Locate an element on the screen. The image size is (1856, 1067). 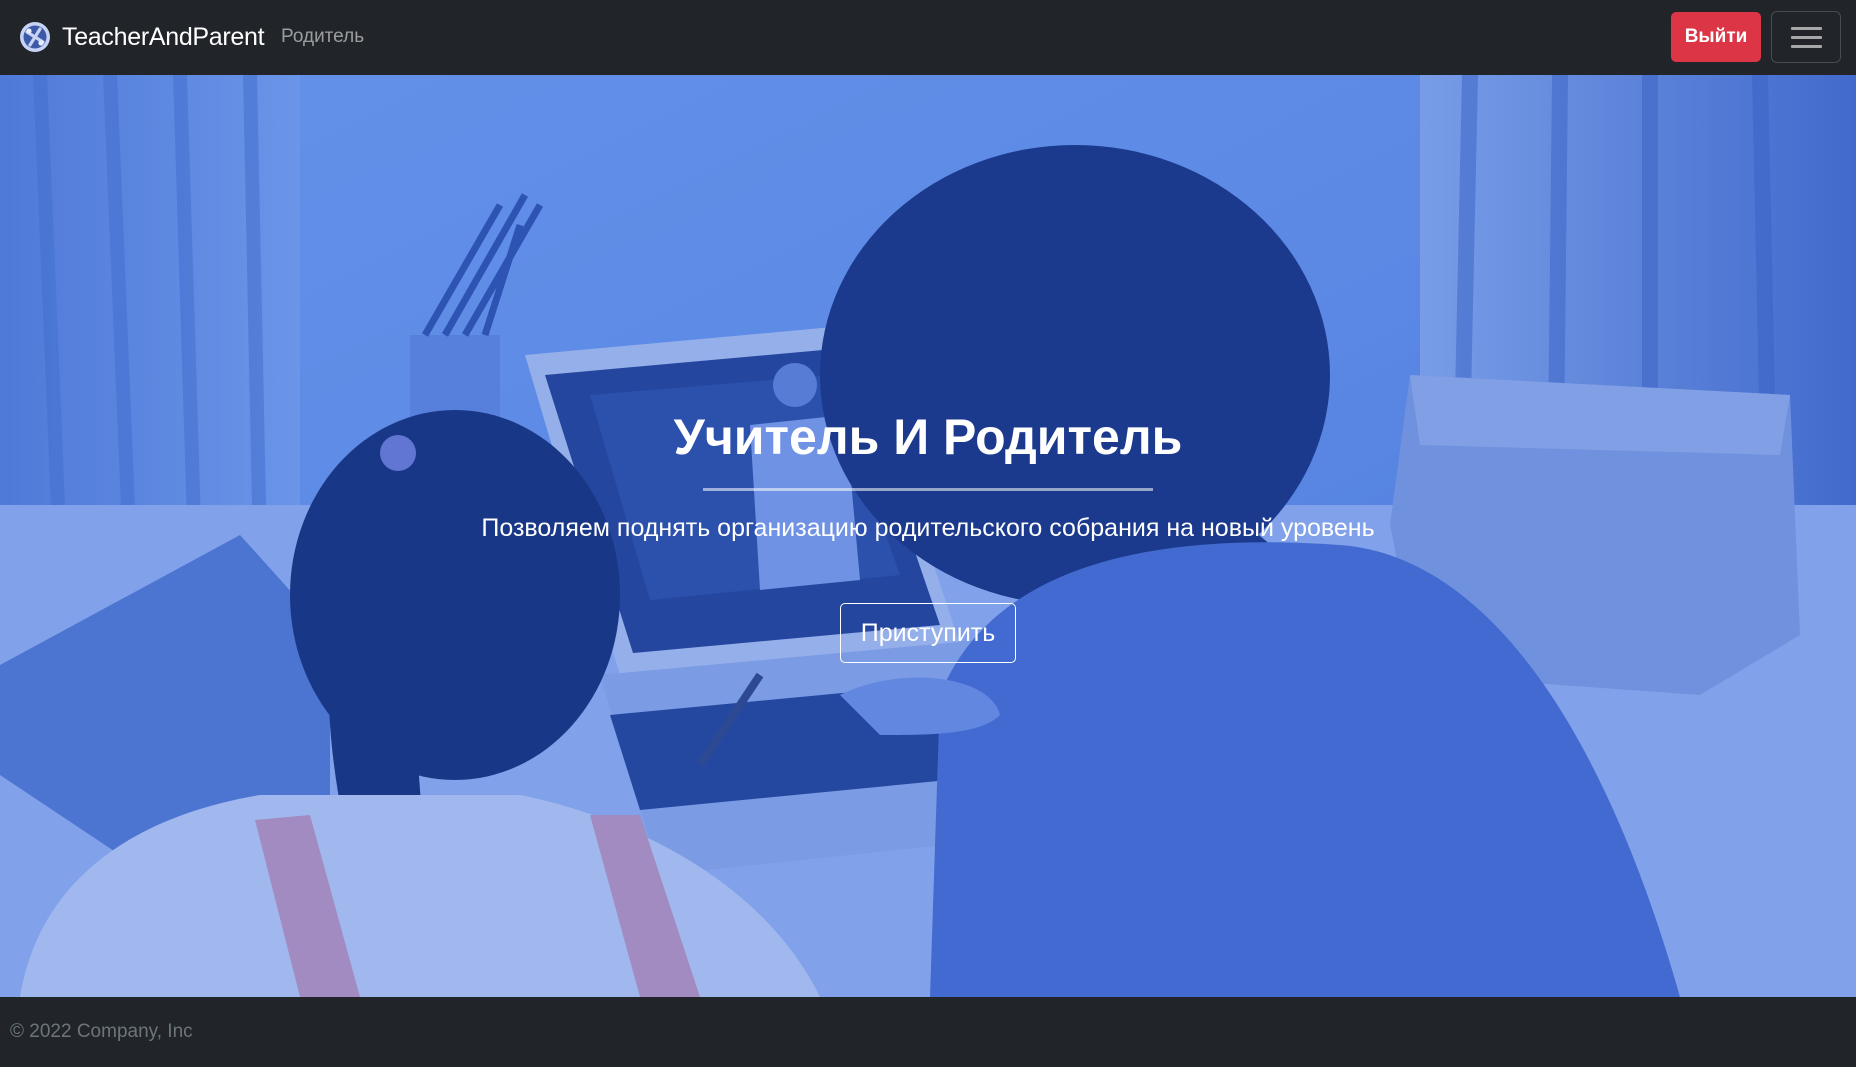
top-navbar: TeacherAndParent Родитель Выйти is located at coordinates (928, 37).